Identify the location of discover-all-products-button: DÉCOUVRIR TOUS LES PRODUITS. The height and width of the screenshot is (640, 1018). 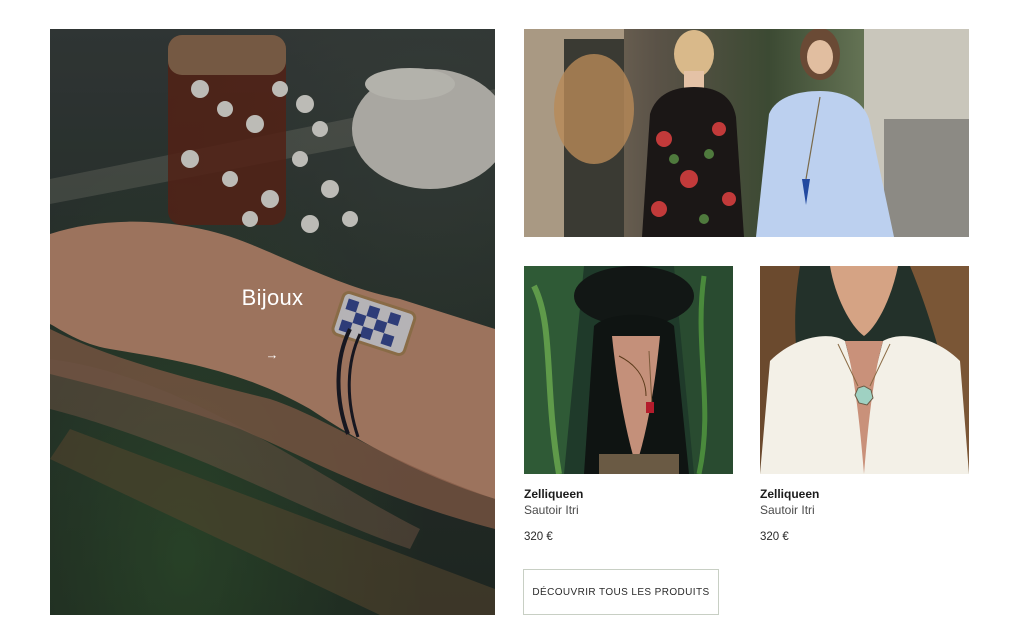
(621, 592).